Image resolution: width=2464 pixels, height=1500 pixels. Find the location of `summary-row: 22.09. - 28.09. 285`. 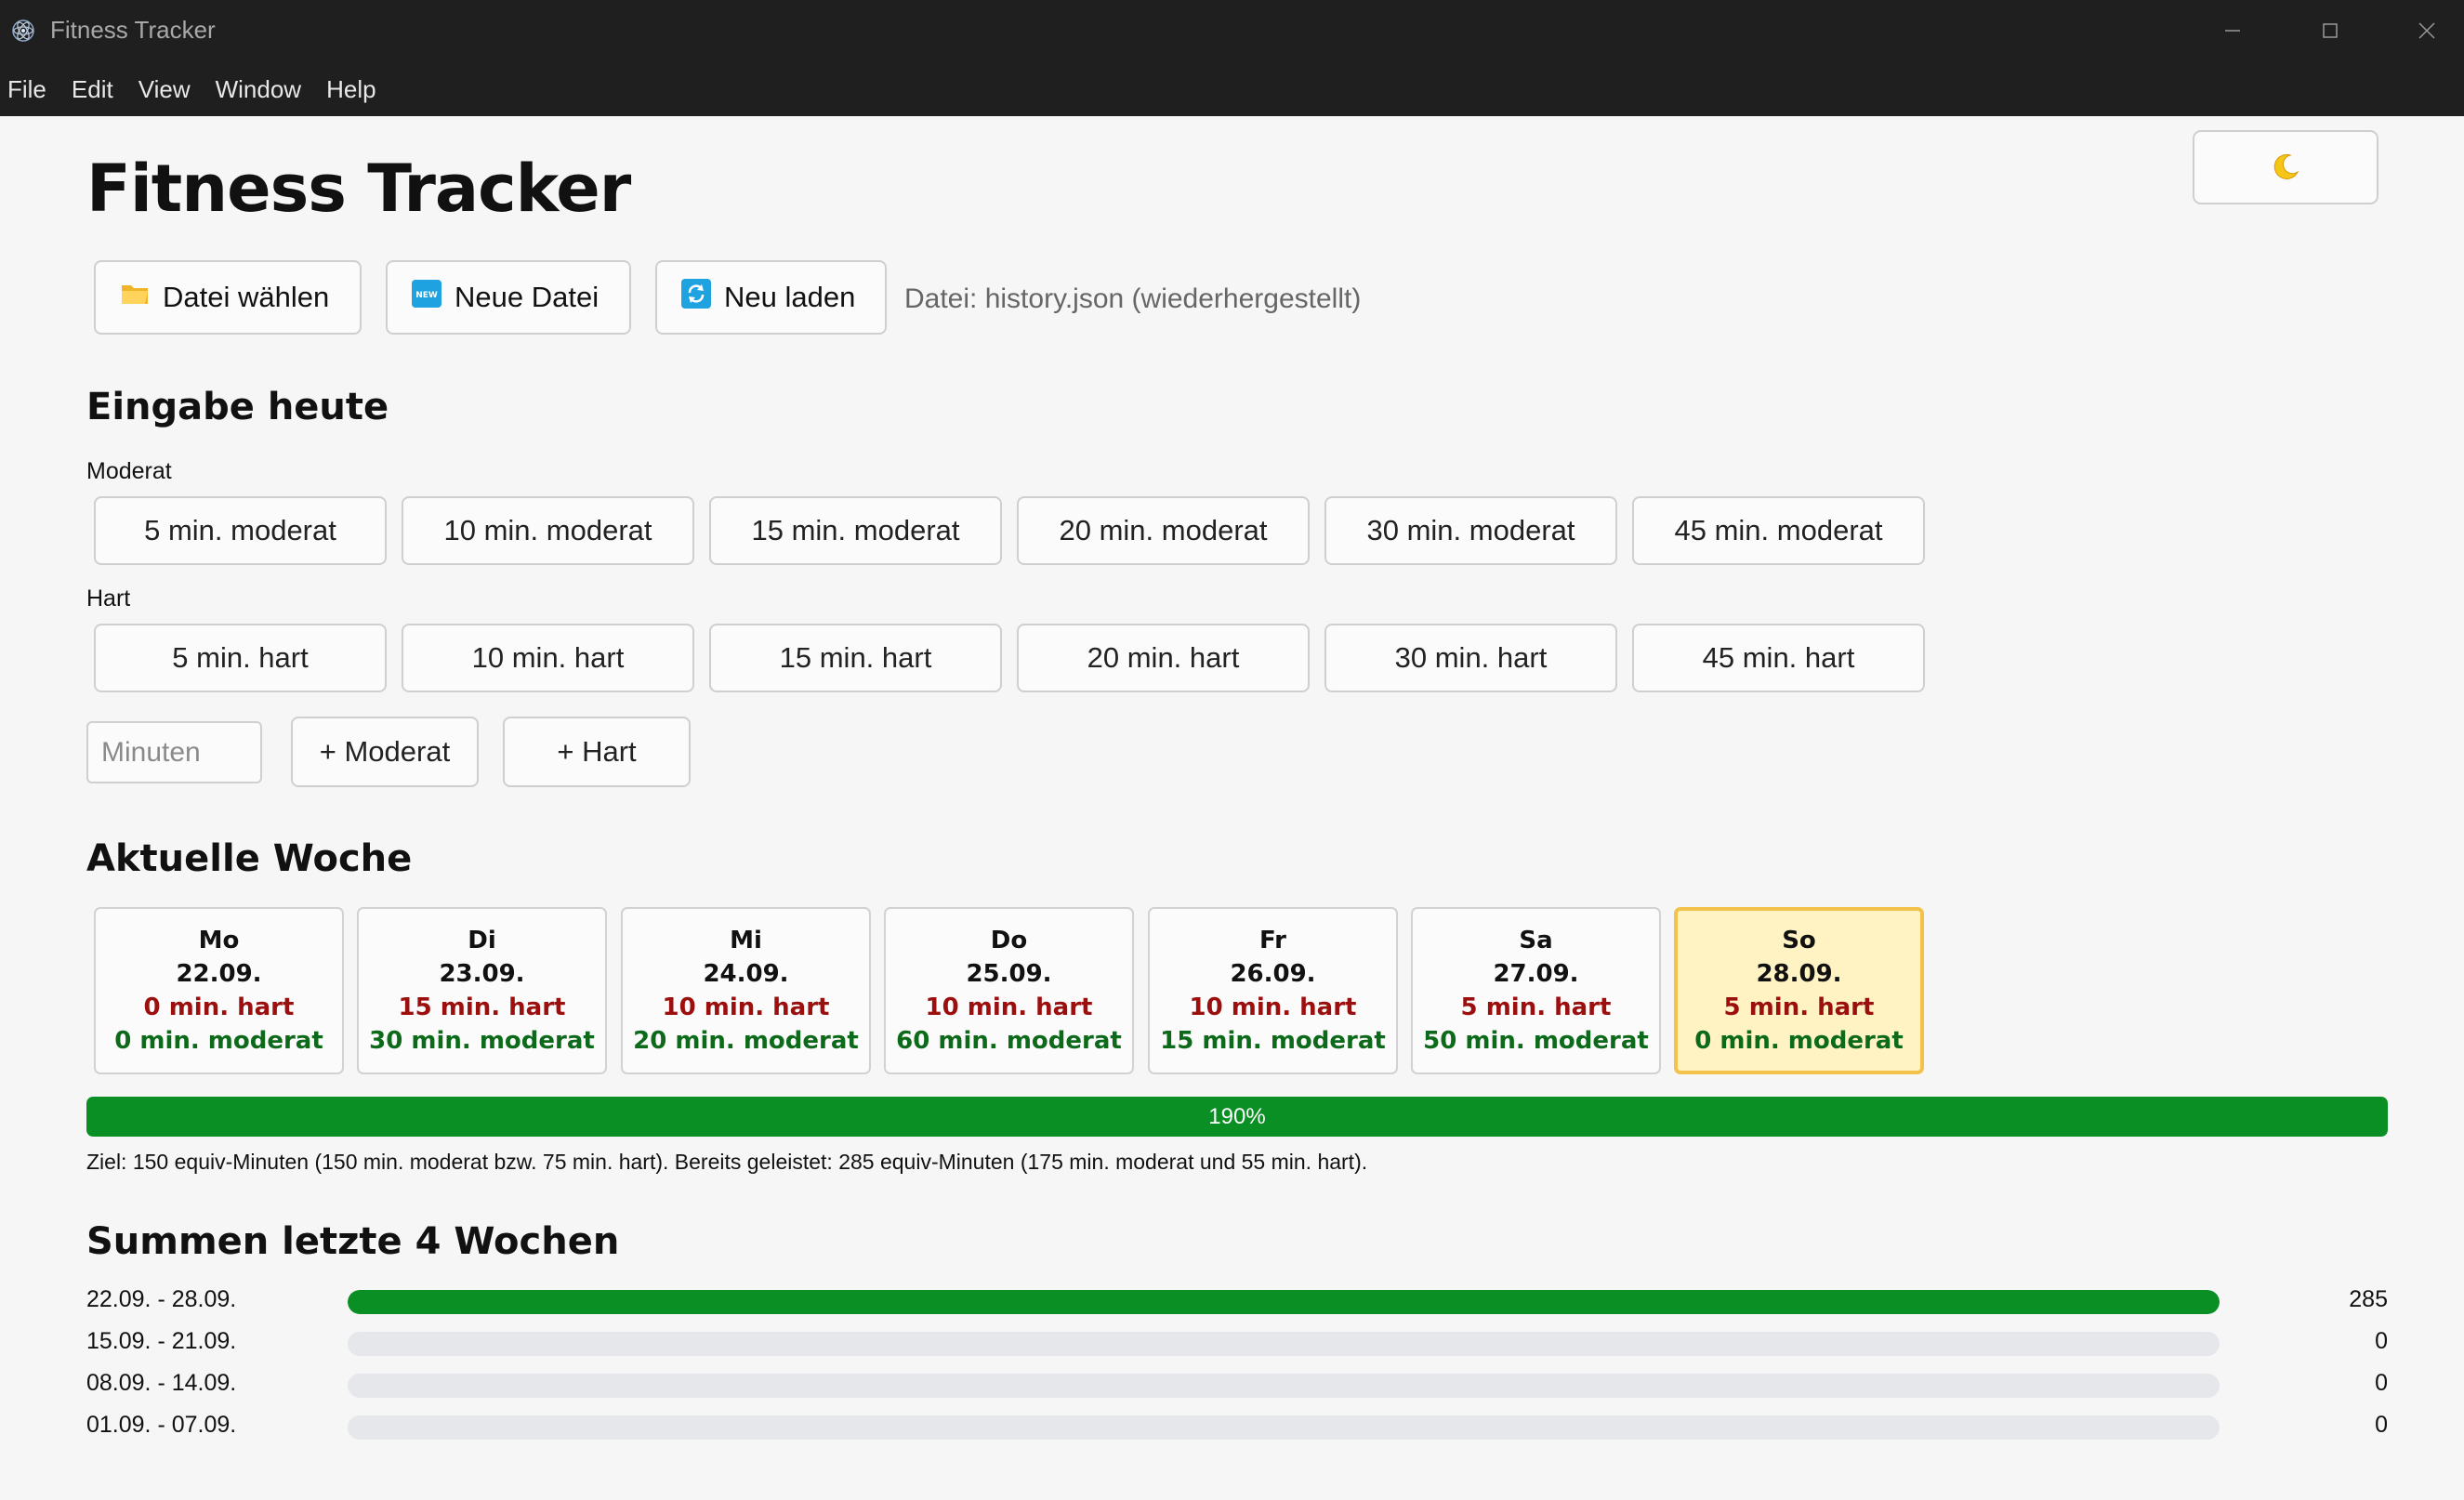

summary-row: 22.09. - 28.09. 285 is located at coordinates (1237, 1300).